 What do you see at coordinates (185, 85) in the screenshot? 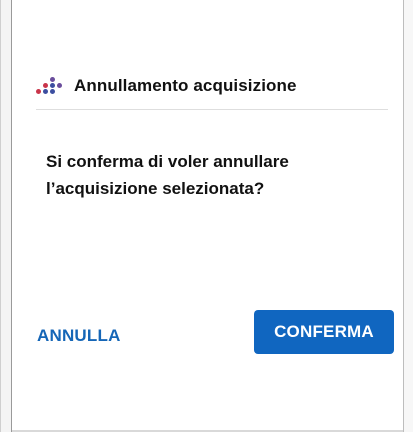
I see `dialog-title: Annullamento acquisizione` at bounding box center [185, 85].